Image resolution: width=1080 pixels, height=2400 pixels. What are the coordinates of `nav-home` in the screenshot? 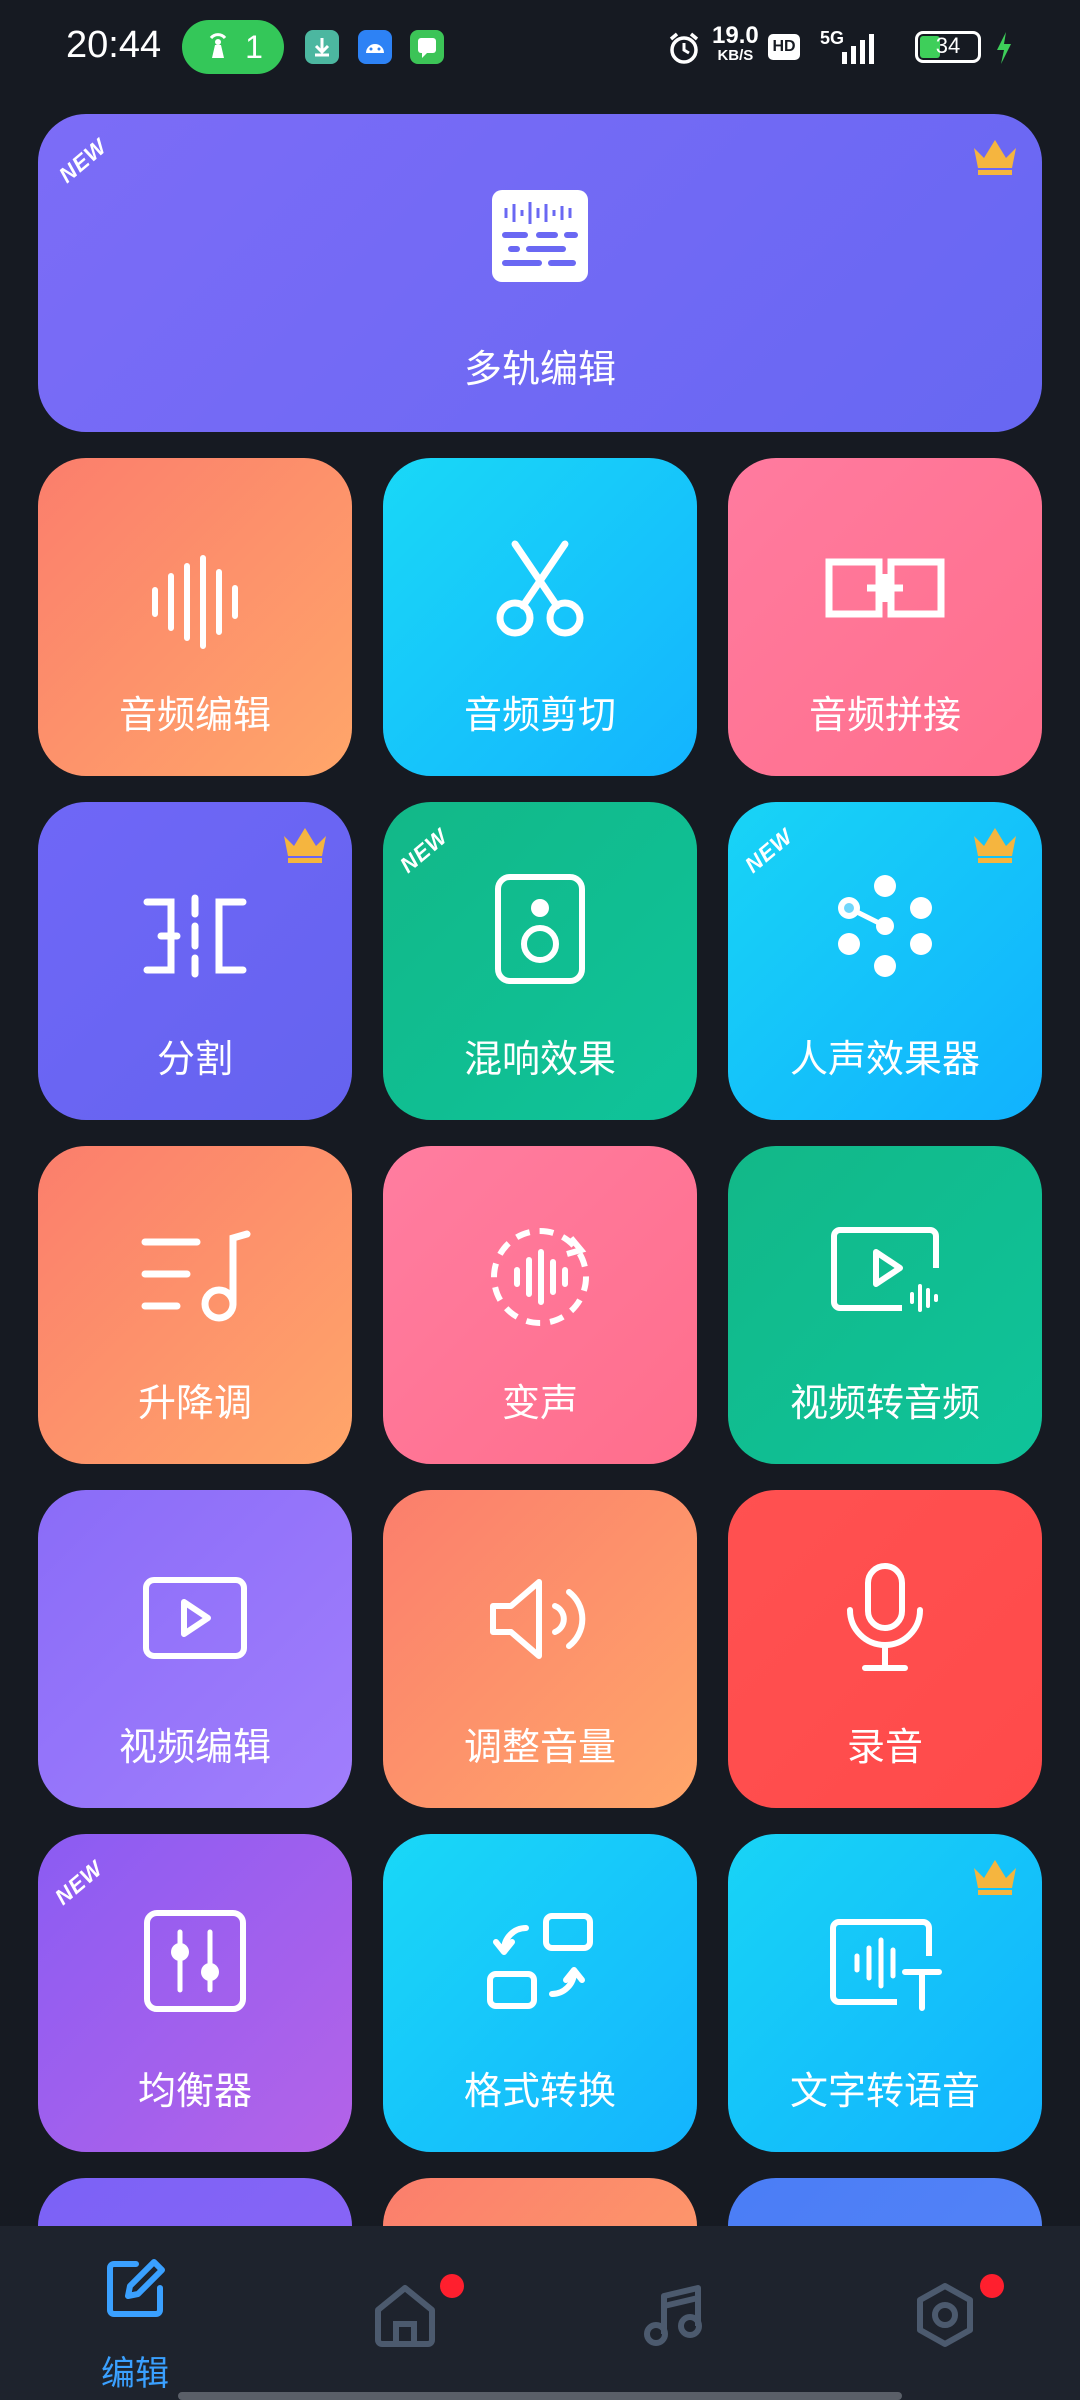 It's located at (405, 2313).